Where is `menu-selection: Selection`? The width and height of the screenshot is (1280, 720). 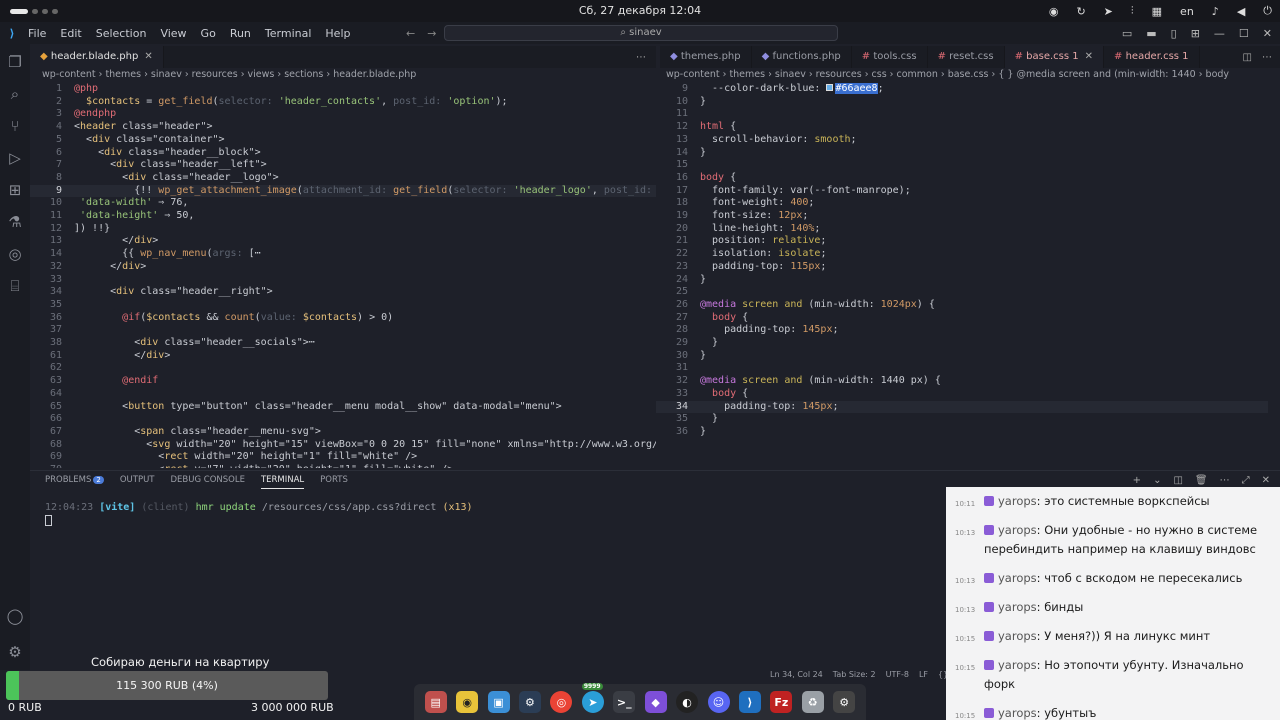 menu-selection: Selection is located at coordinates (121, 33).